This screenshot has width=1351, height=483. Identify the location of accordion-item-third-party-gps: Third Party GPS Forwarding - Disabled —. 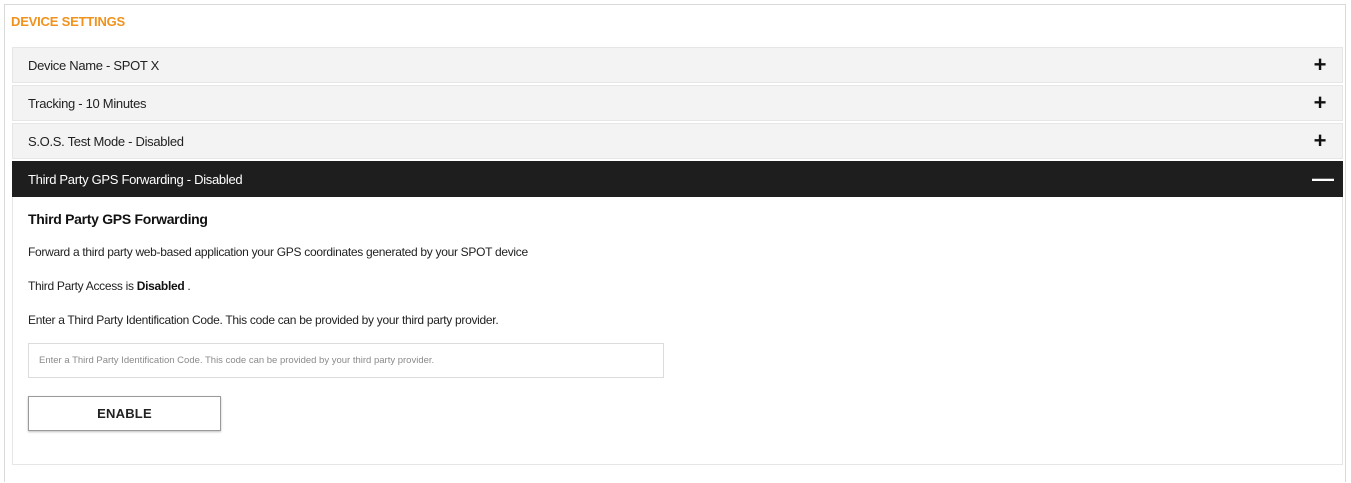
(677, 179).